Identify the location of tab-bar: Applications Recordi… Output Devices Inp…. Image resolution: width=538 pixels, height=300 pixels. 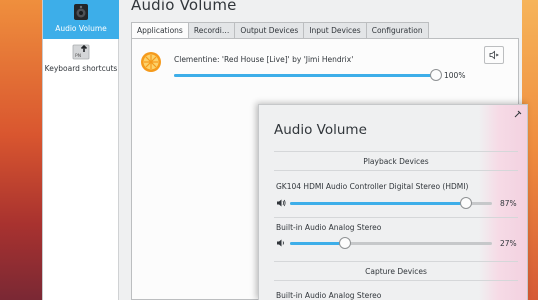
(280, 30).